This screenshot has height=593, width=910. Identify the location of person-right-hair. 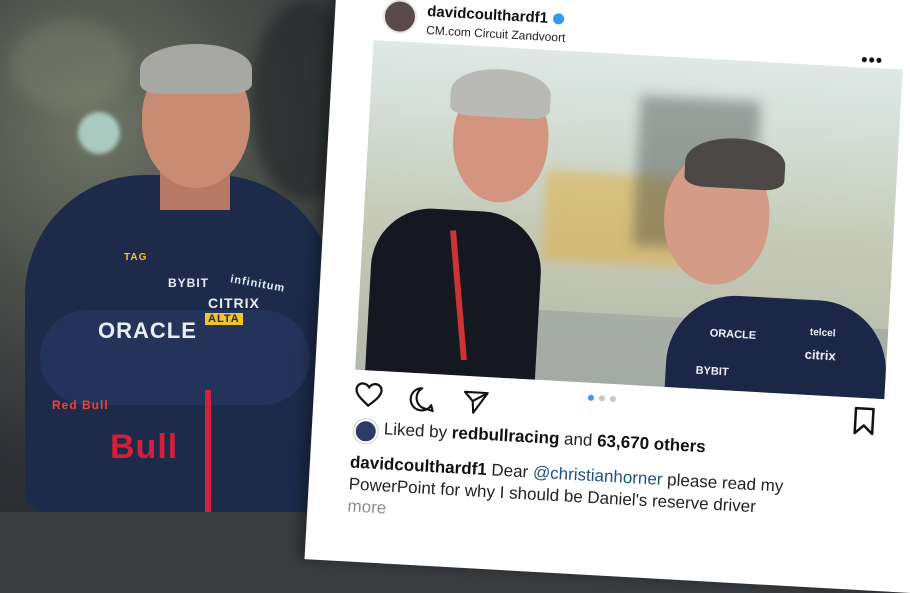
(735, 163).